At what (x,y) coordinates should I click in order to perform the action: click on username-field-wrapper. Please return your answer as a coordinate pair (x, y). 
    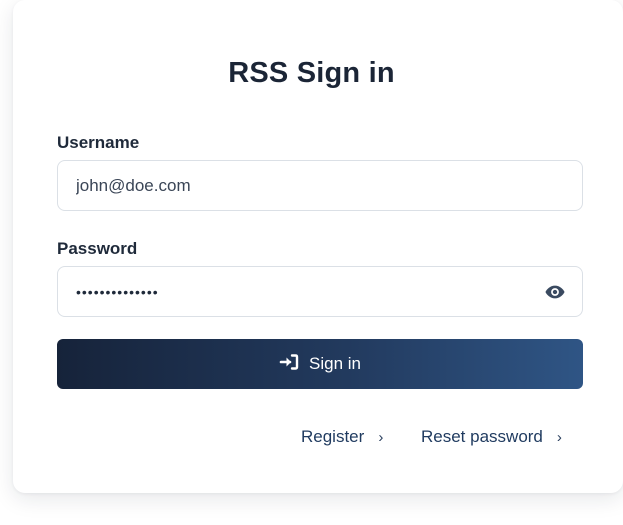
    Looking at the image, I should click on (320, 185).